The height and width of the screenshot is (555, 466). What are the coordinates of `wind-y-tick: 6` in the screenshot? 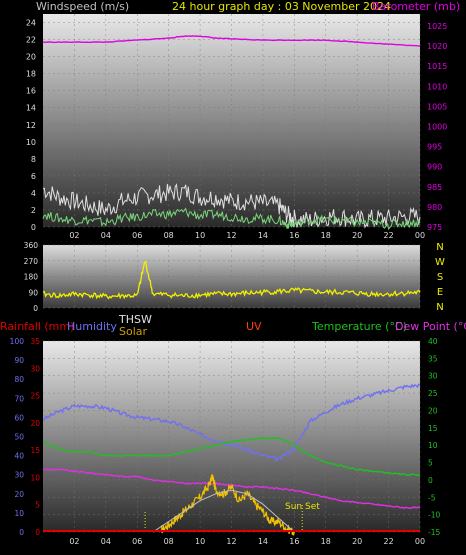 It's located at (33, 176).